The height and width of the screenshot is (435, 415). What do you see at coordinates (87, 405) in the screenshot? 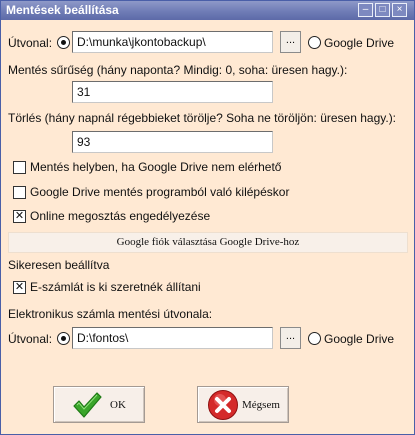
I see `checkmark-icon` at bounding box center [87, 405].